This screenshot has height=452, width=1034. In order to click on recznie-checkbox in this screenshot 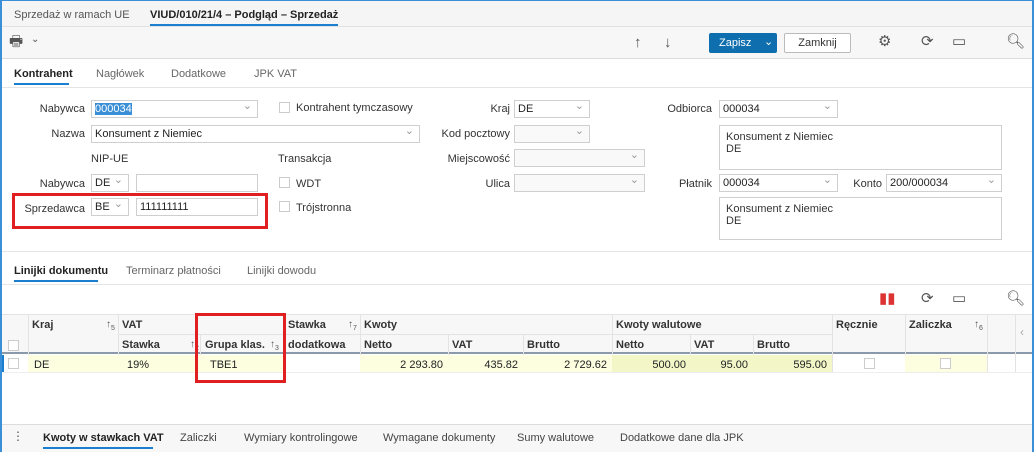, I will do `click(869, 363)`.